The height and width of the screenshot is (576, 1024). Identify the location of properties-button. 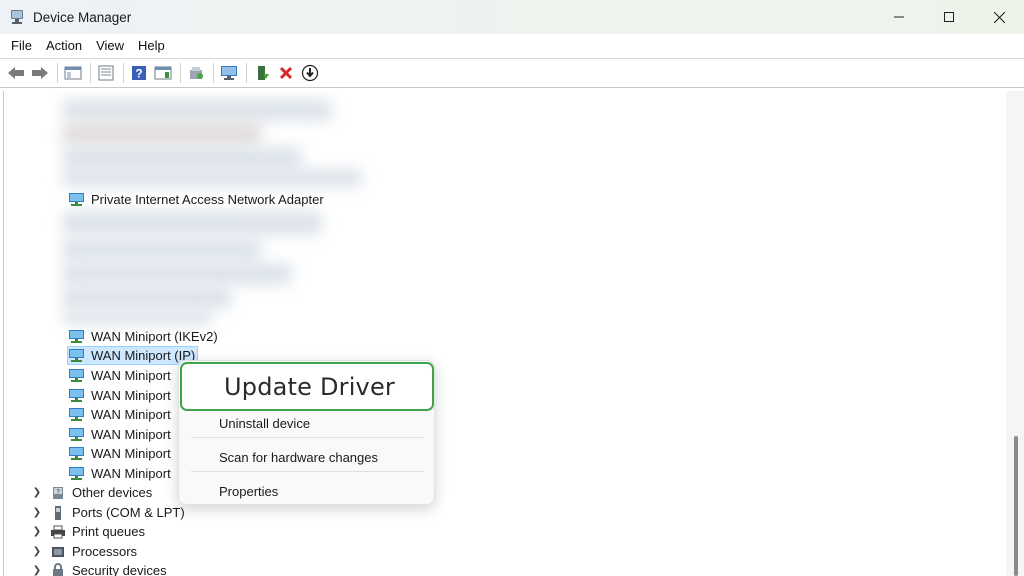
(106, 73).